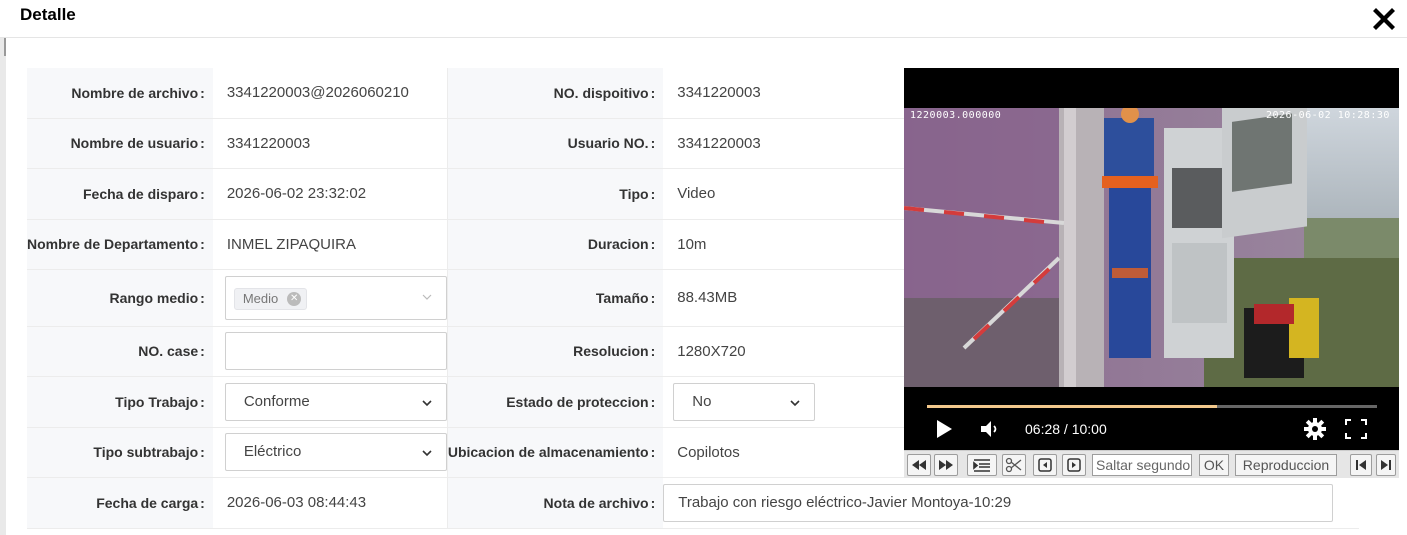  I want to click on list-button, so click(982, 465).